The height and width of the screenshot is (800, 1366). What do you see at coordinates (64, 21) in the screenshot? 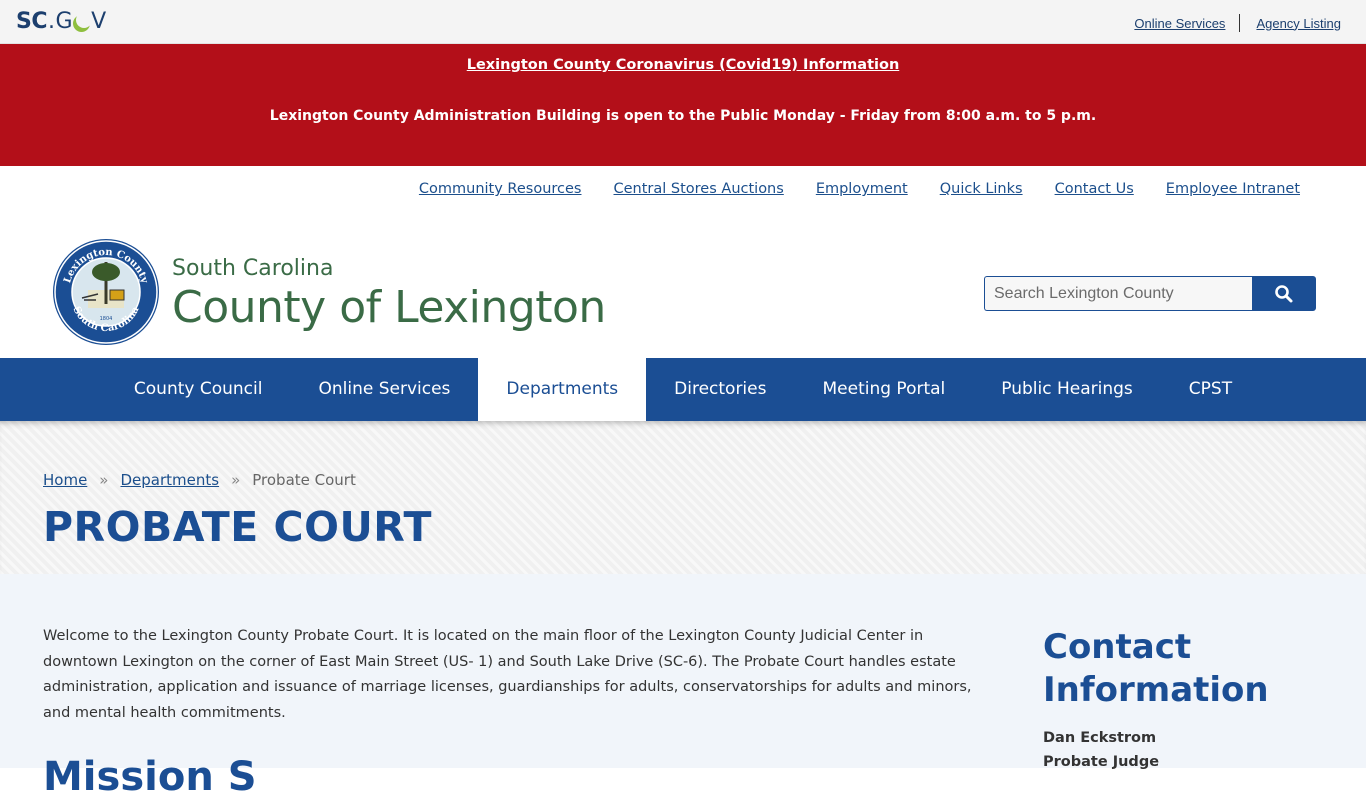
I see `scgov-logo-g: G` at bounding box center [64, 21].